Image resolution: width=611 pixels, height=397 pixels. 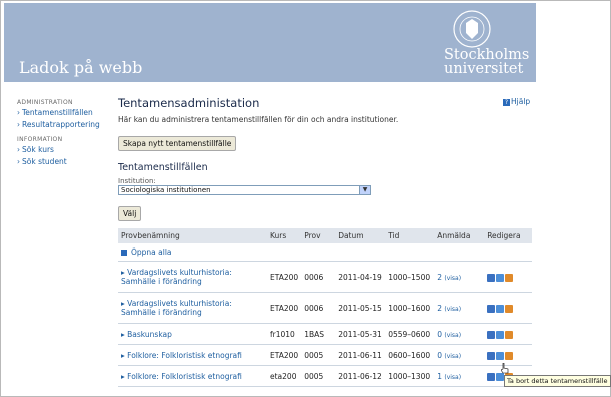 What do you see at coordinates (410, 235) in the screenshot?
I see `column-header: Tid` at bounding box center [410, 235].